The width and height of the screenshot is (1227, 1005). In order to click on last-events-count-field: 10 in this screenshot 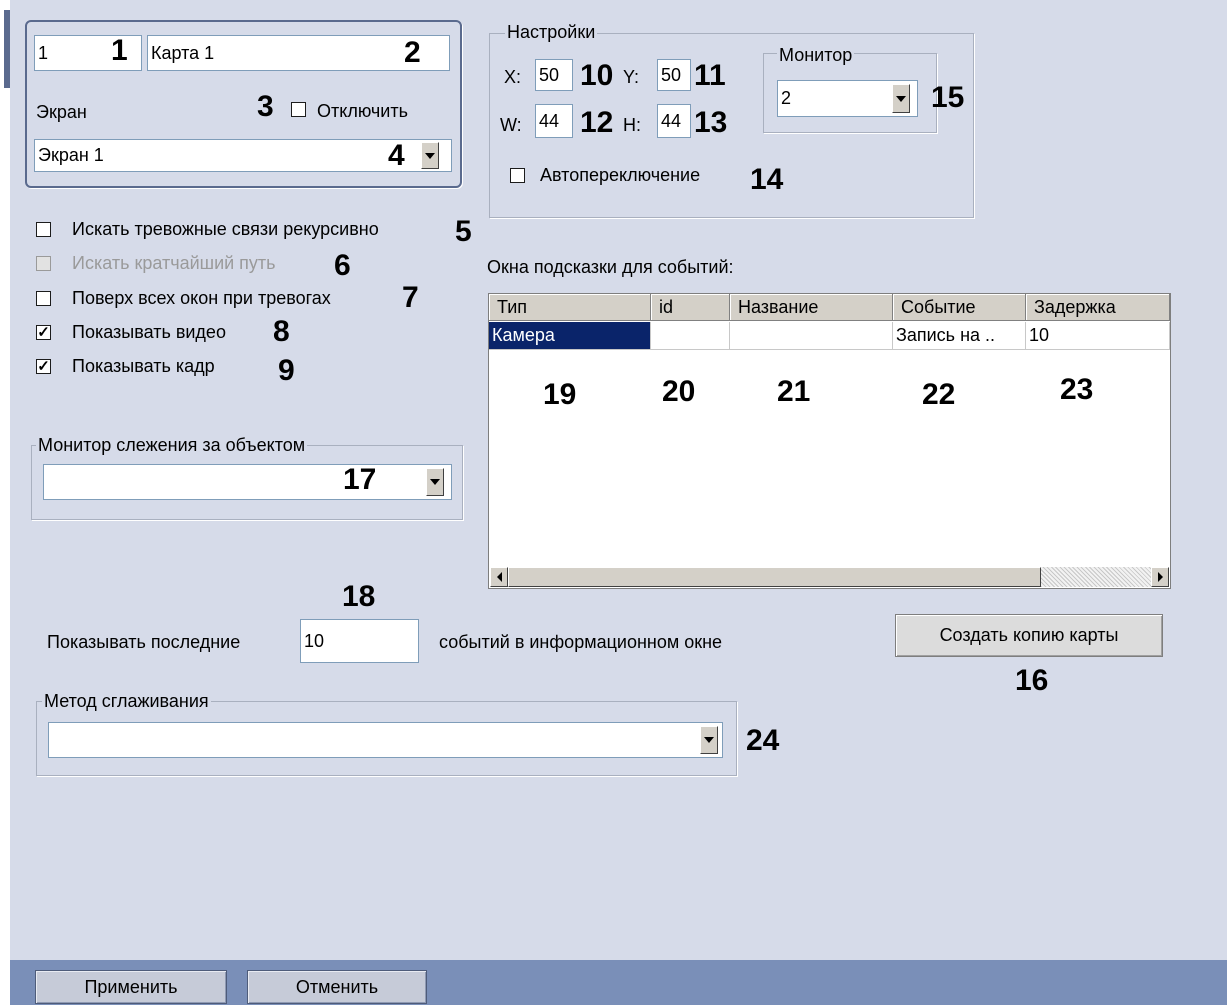, I will do `click(359, 641)`.